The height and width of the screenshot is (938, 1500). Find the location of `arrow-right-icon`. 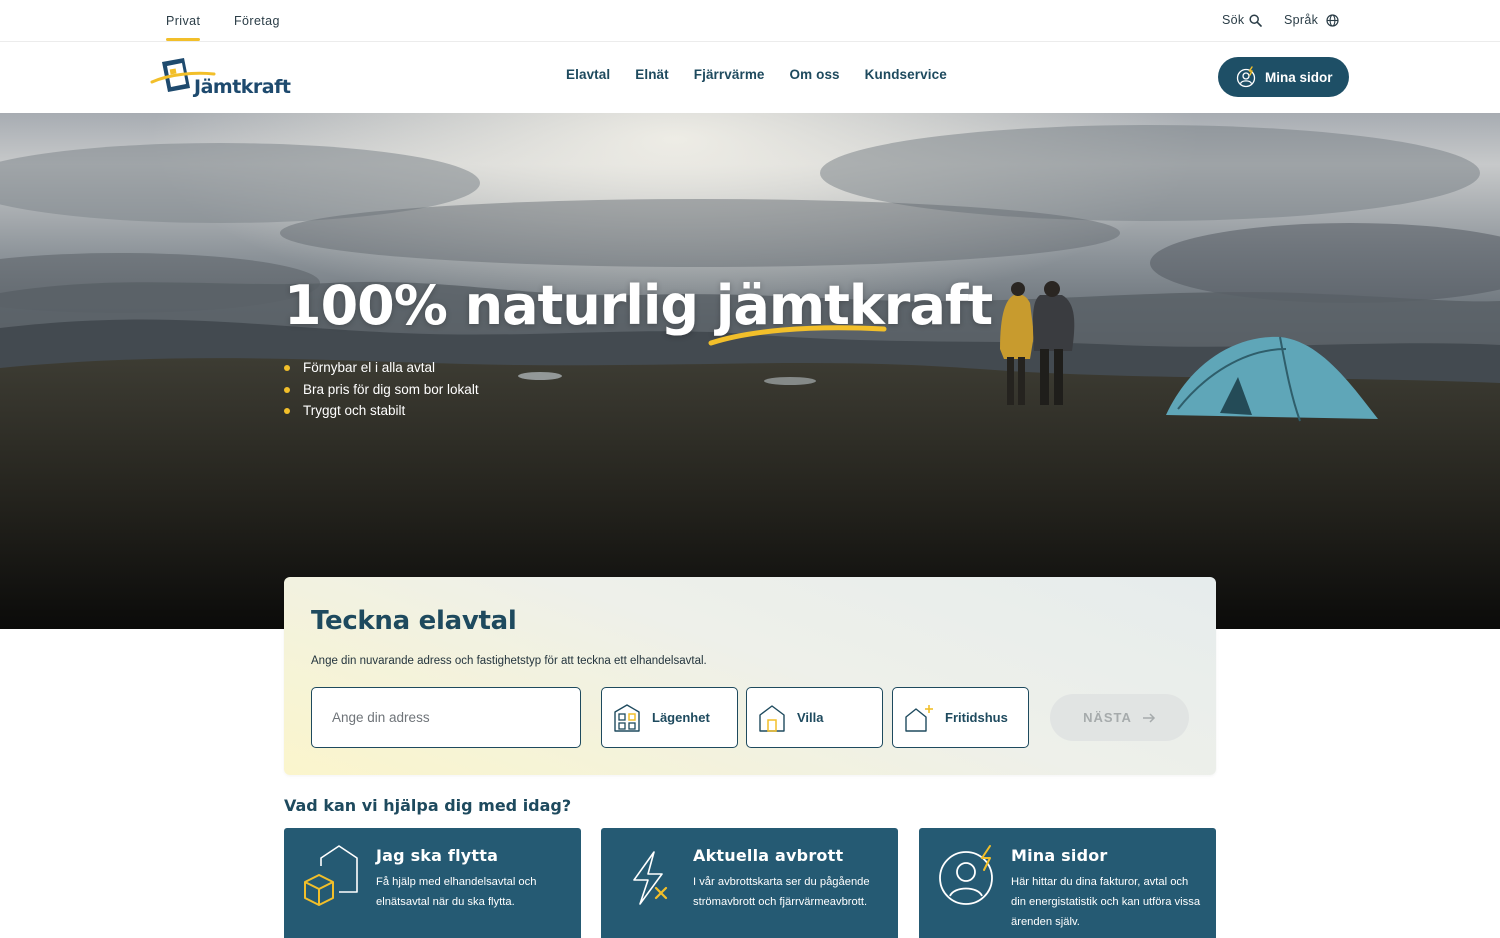

arrow-right-icon is located at coordinates (1148, 717).